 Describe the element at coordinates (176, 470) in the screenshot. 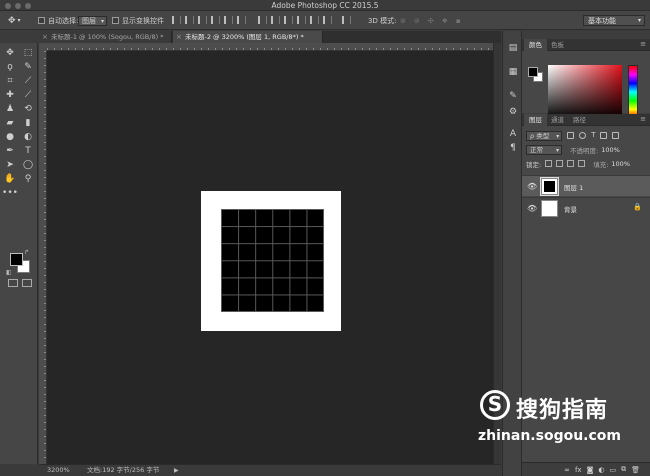

I see `status-menu-arrow-icon: ▶` at that location.